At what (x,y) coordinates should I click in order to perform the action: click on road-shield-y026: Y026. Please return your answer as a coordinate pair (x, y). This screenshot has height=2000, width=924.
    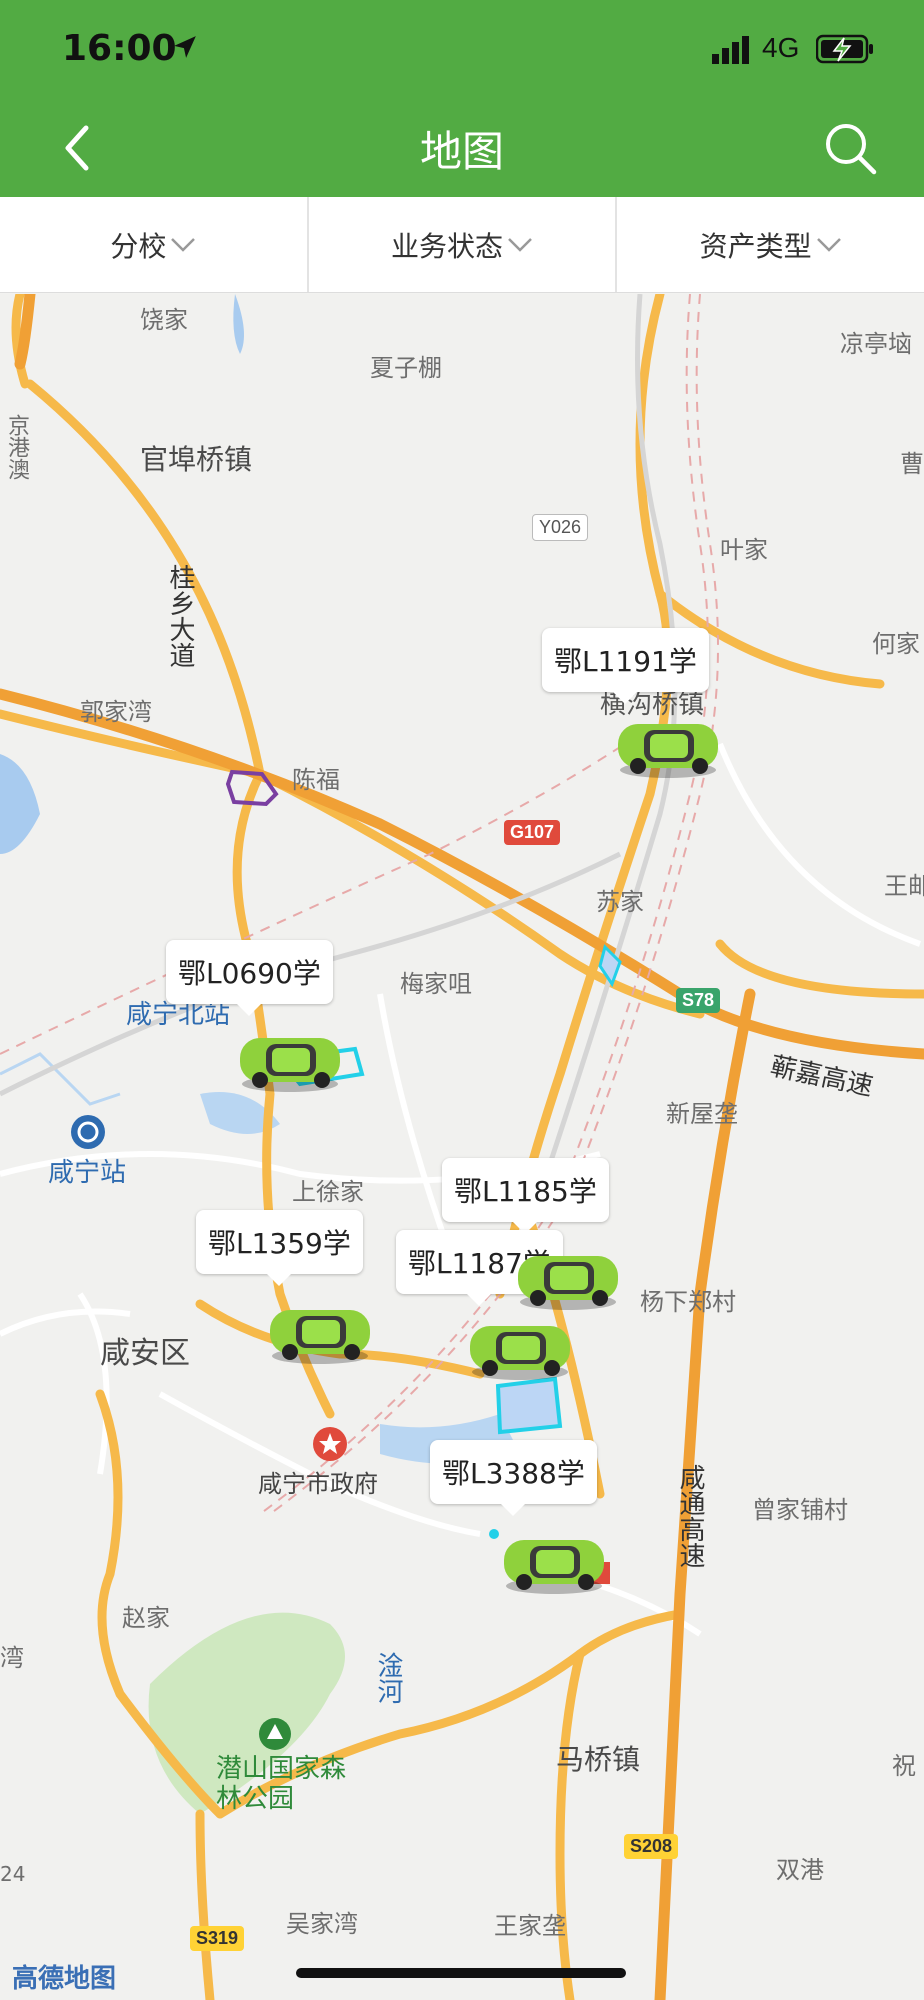
    Looking at the image, I should click on (560, 527).